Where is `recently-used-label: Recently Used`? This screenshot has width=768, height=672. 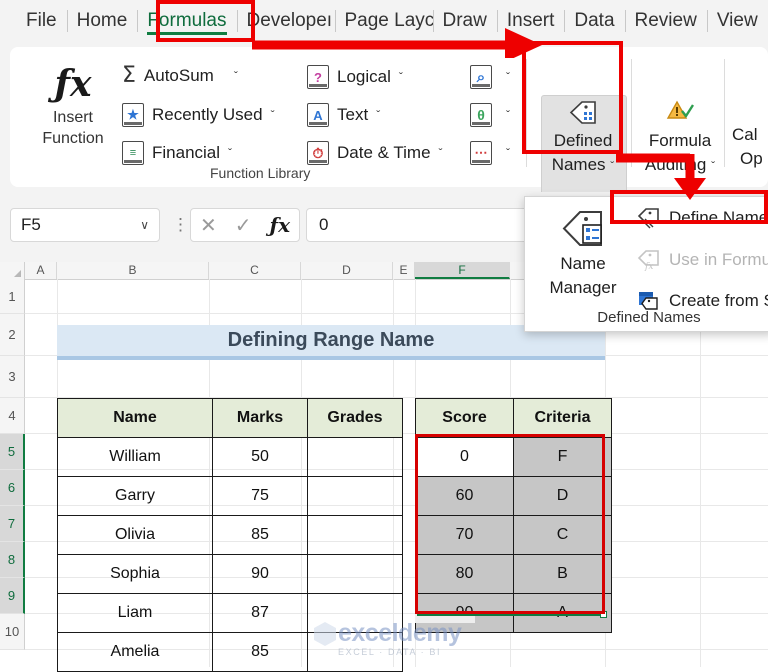
recently-used-label: Recently Used is located at coordinates (207, 114).